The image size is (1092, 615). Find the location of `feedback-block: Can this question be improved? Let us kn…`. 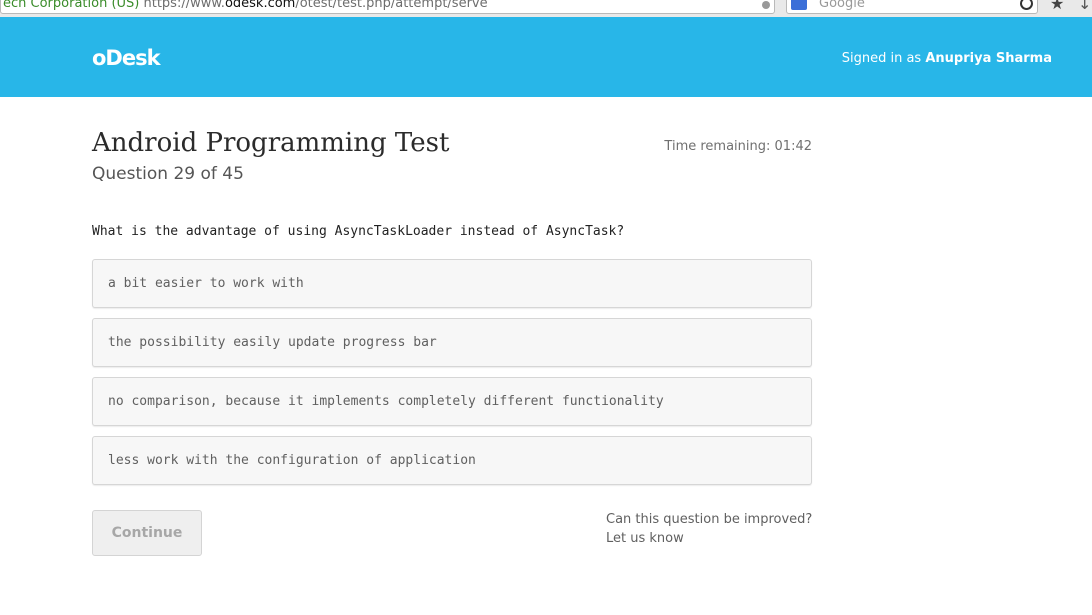

feedback-block: Can this question be improved? Let us kn… is located at coordinates (709, 529).